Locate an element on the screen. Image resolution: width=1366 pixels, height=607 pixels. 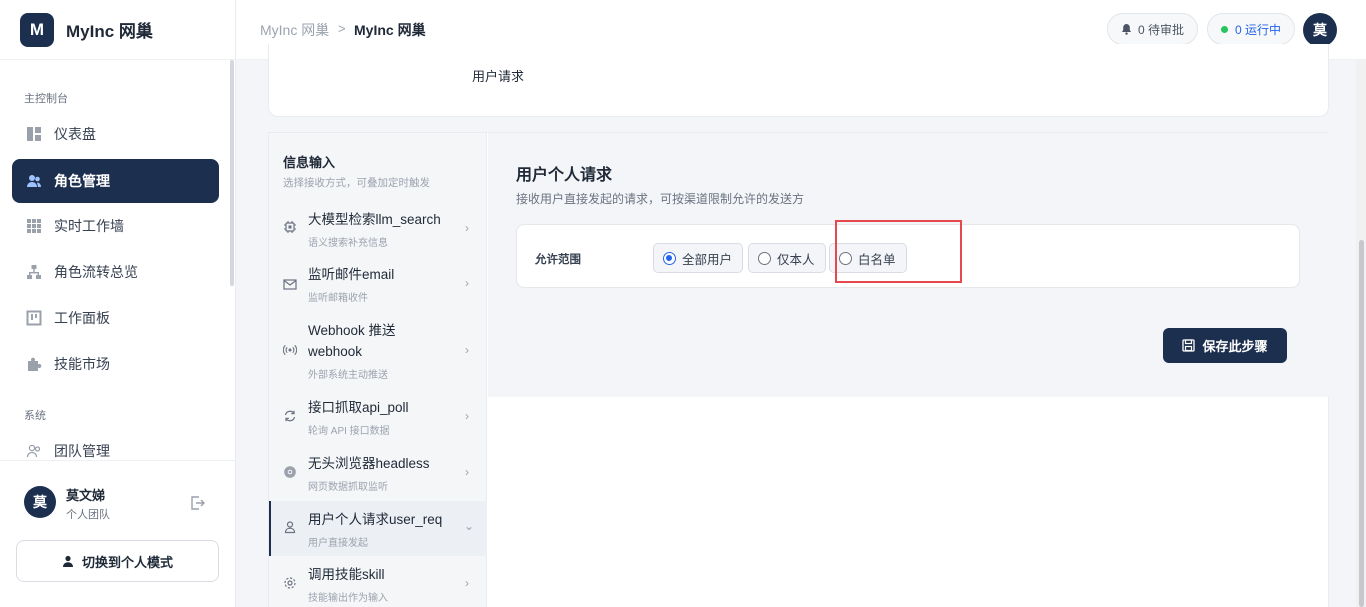
pending-label: 0 待审批 is located at coordinates (1161, 29).